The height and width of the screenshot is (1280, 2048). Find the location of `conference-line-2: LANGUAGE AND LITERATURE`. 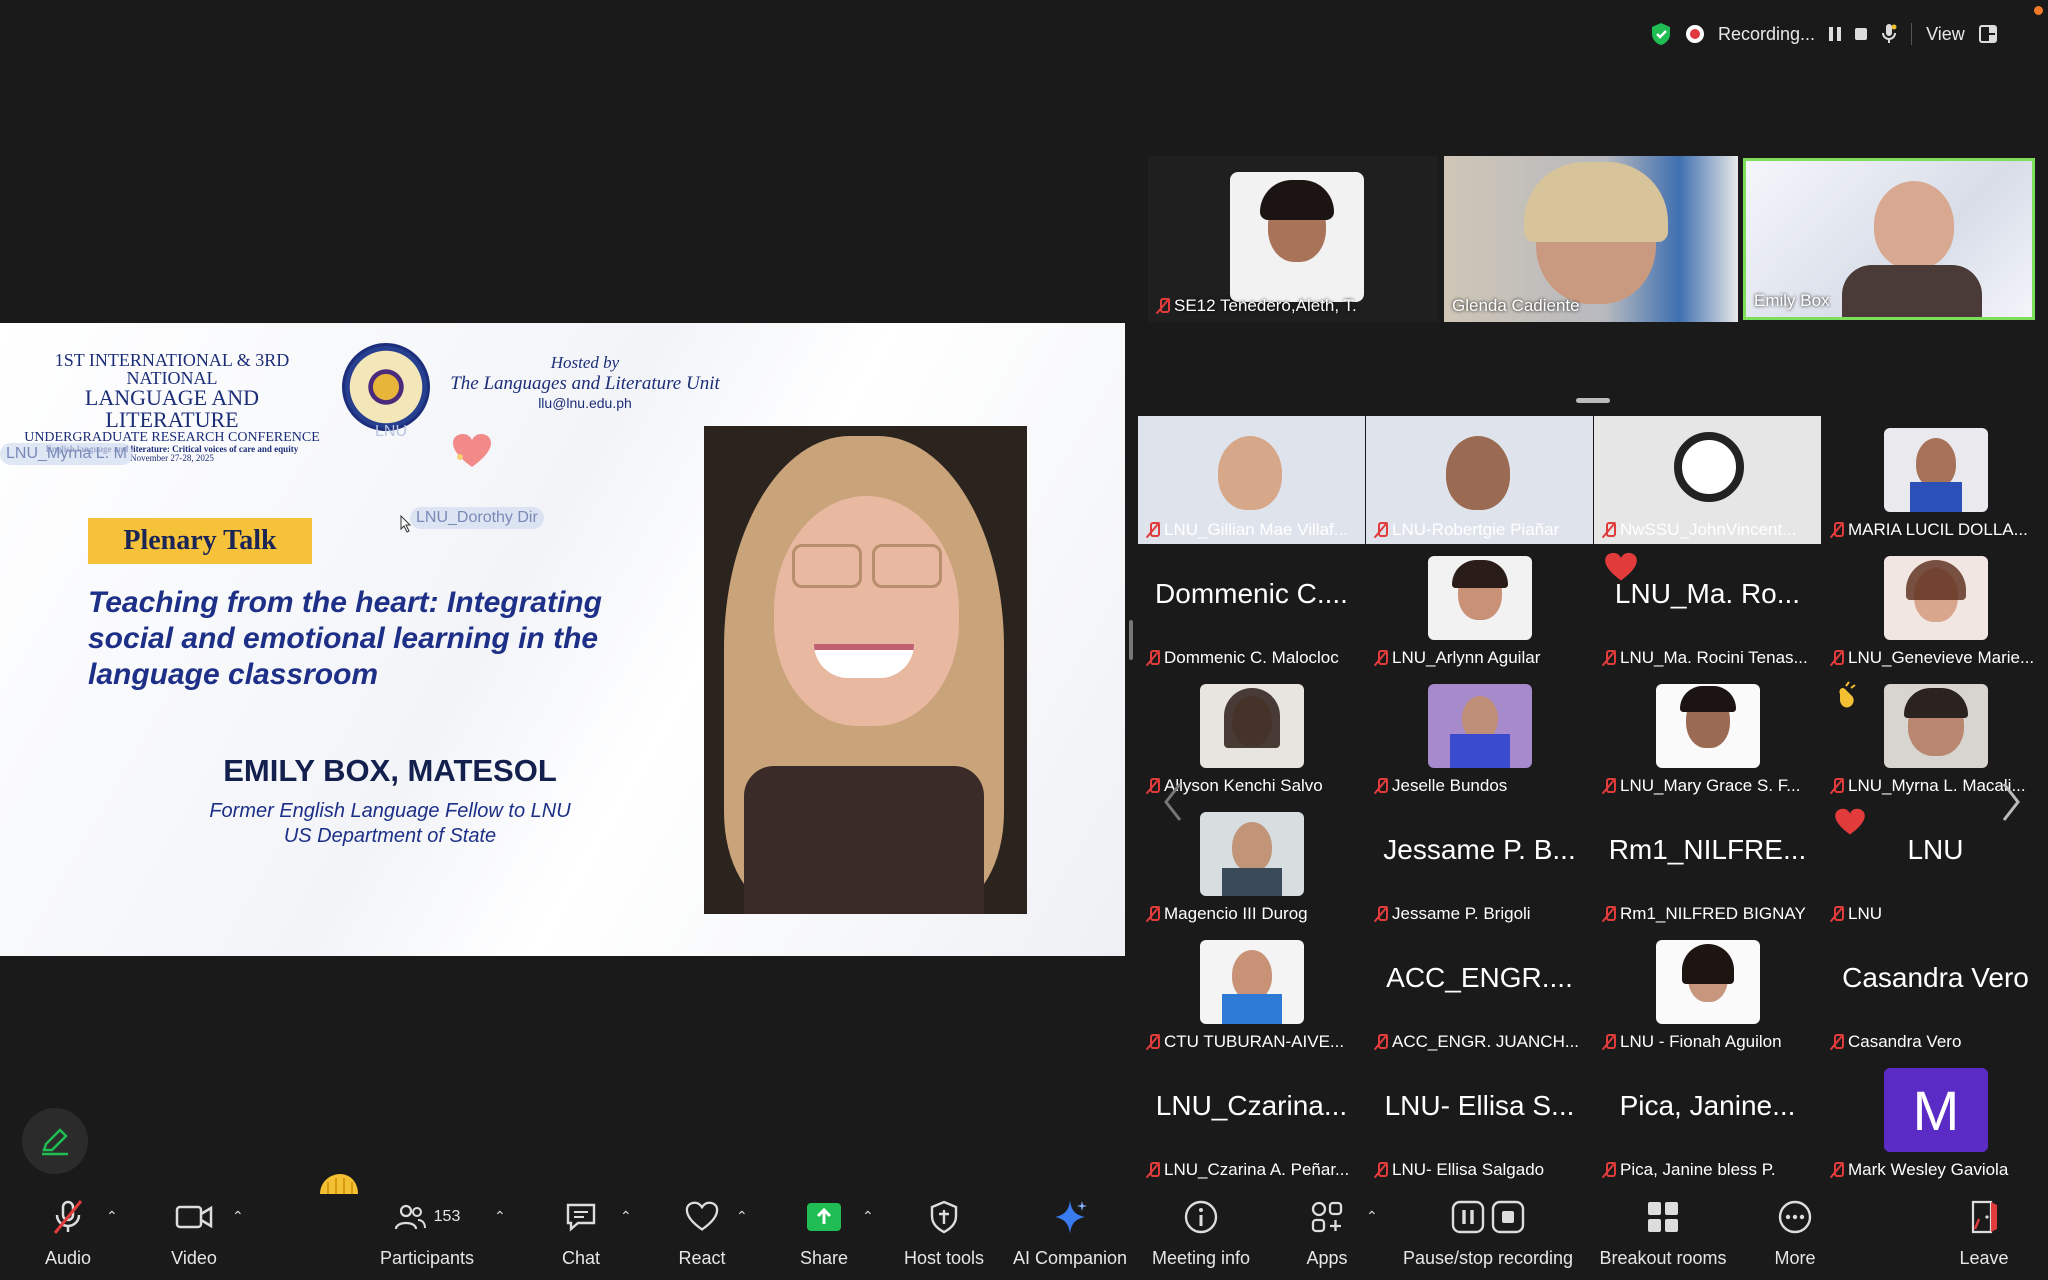

conference-line-2: LANGUAGE AND LITERATURE is located at coordinates (172, 408).